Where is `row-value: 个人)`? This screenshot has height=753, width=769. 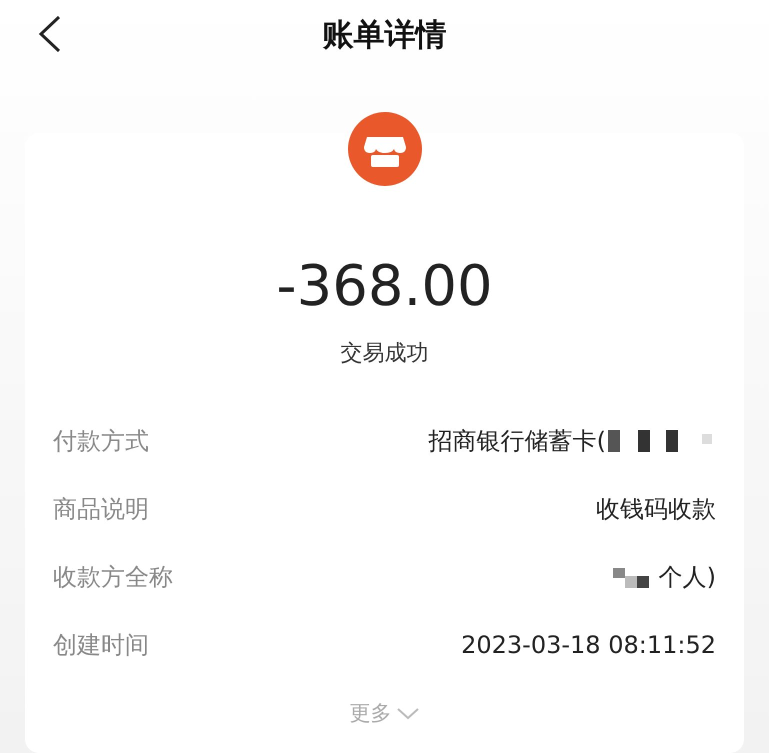
row-value: 个人) is located at coordinates (687, 577).